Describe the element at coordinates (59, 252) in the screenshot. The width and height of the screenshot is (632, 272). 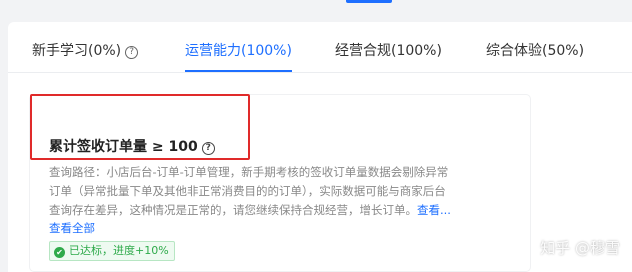
I see `check-circle-icon: ✔` at that location.